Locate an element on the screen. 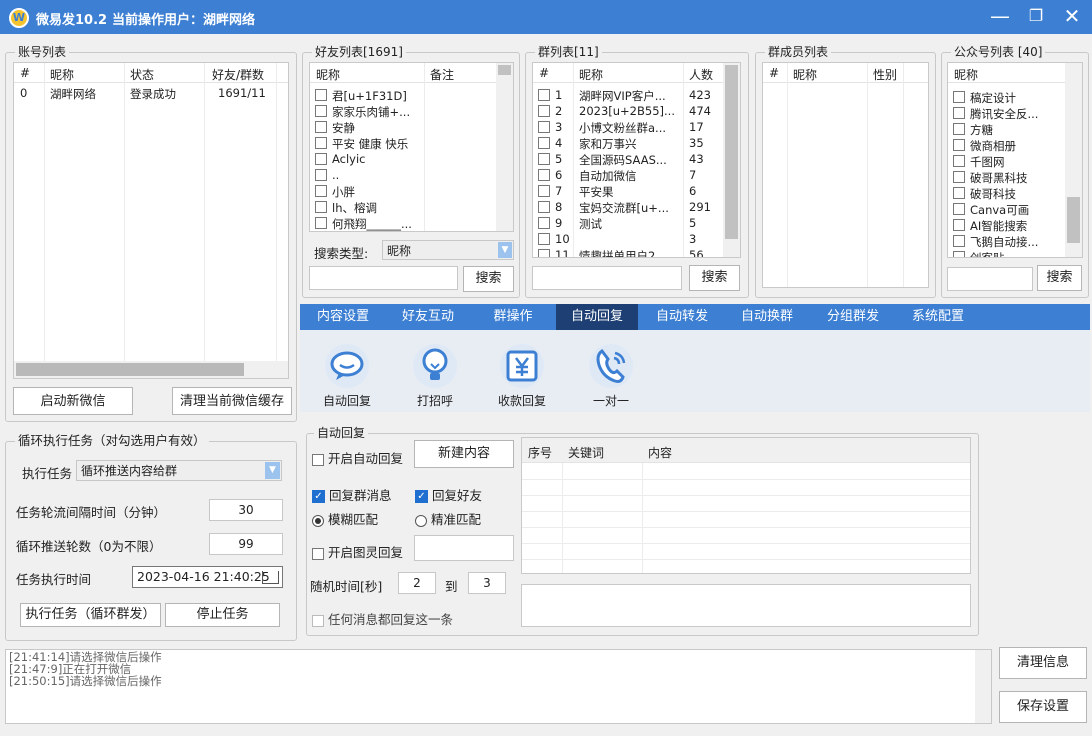  list-item: 千图网 is located at coordinates (1015, 161).